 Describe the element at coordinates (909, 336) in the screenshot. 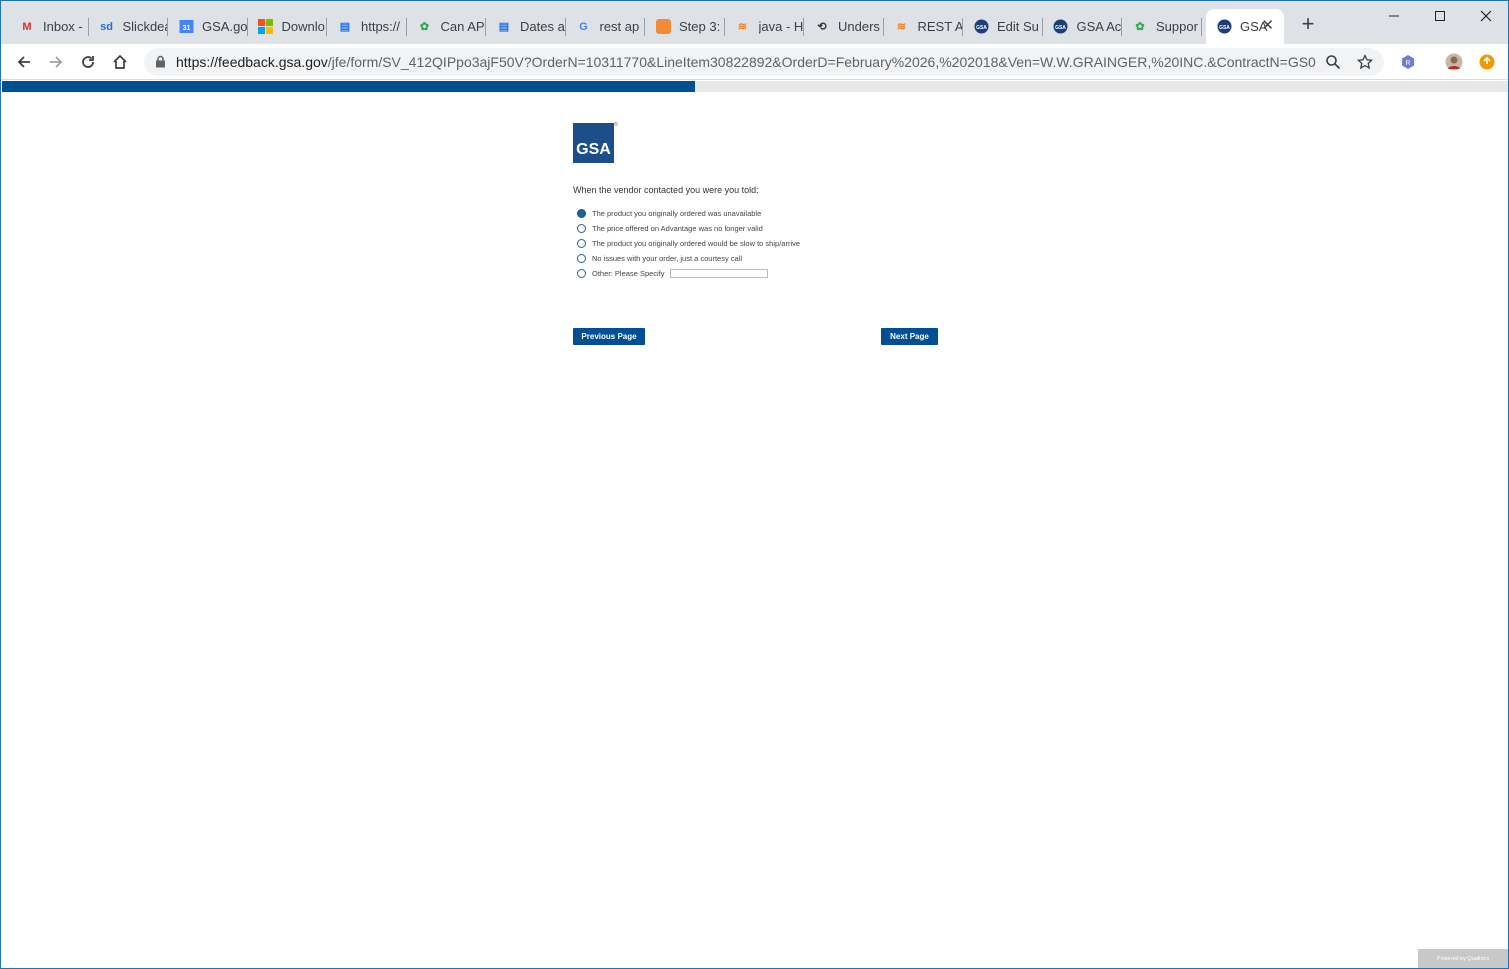

I see `next-page-button: Next Page` at that location.